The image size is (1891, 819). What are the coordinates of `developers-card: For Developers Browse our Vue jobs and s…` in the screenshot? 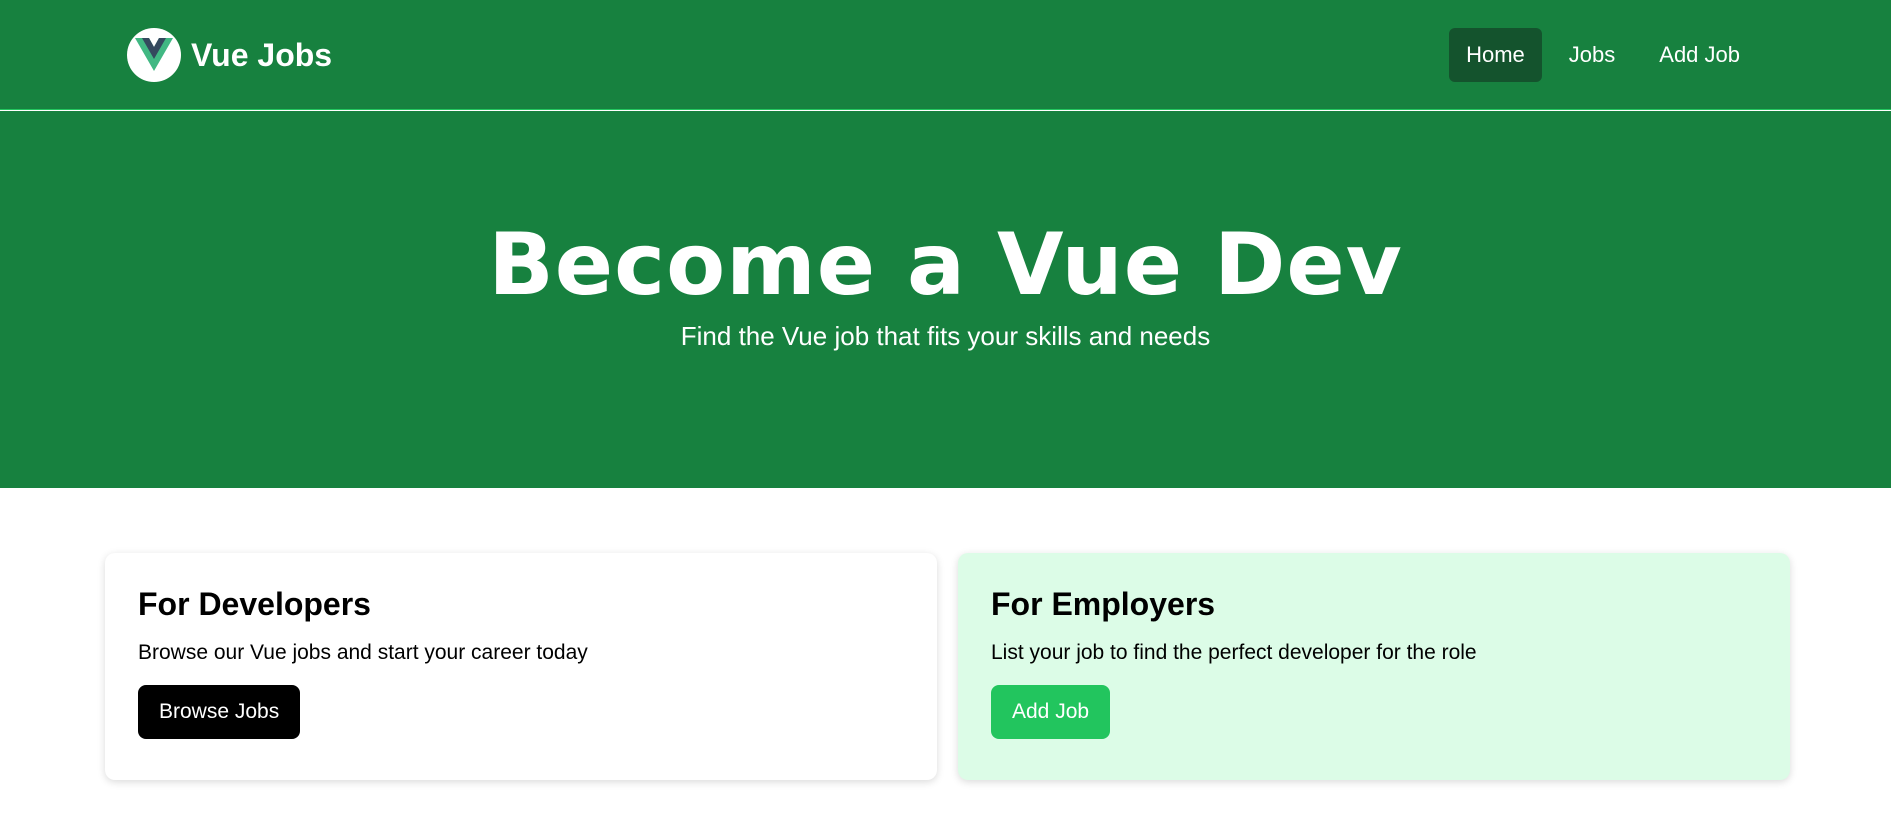 It's located at (521, 666).